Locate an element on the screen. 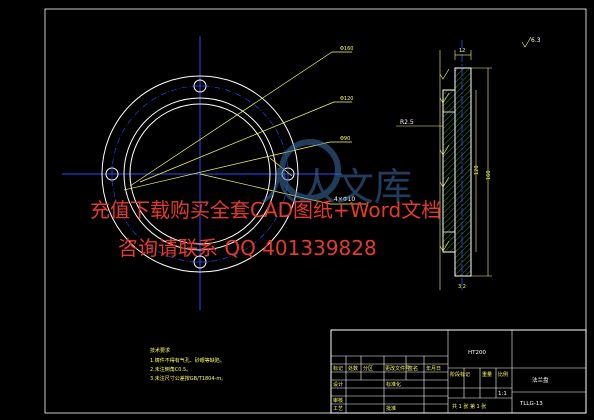 This screenshot has height=420, width=594. tb-scale: 1:1 is located at coordinates (502, 394).